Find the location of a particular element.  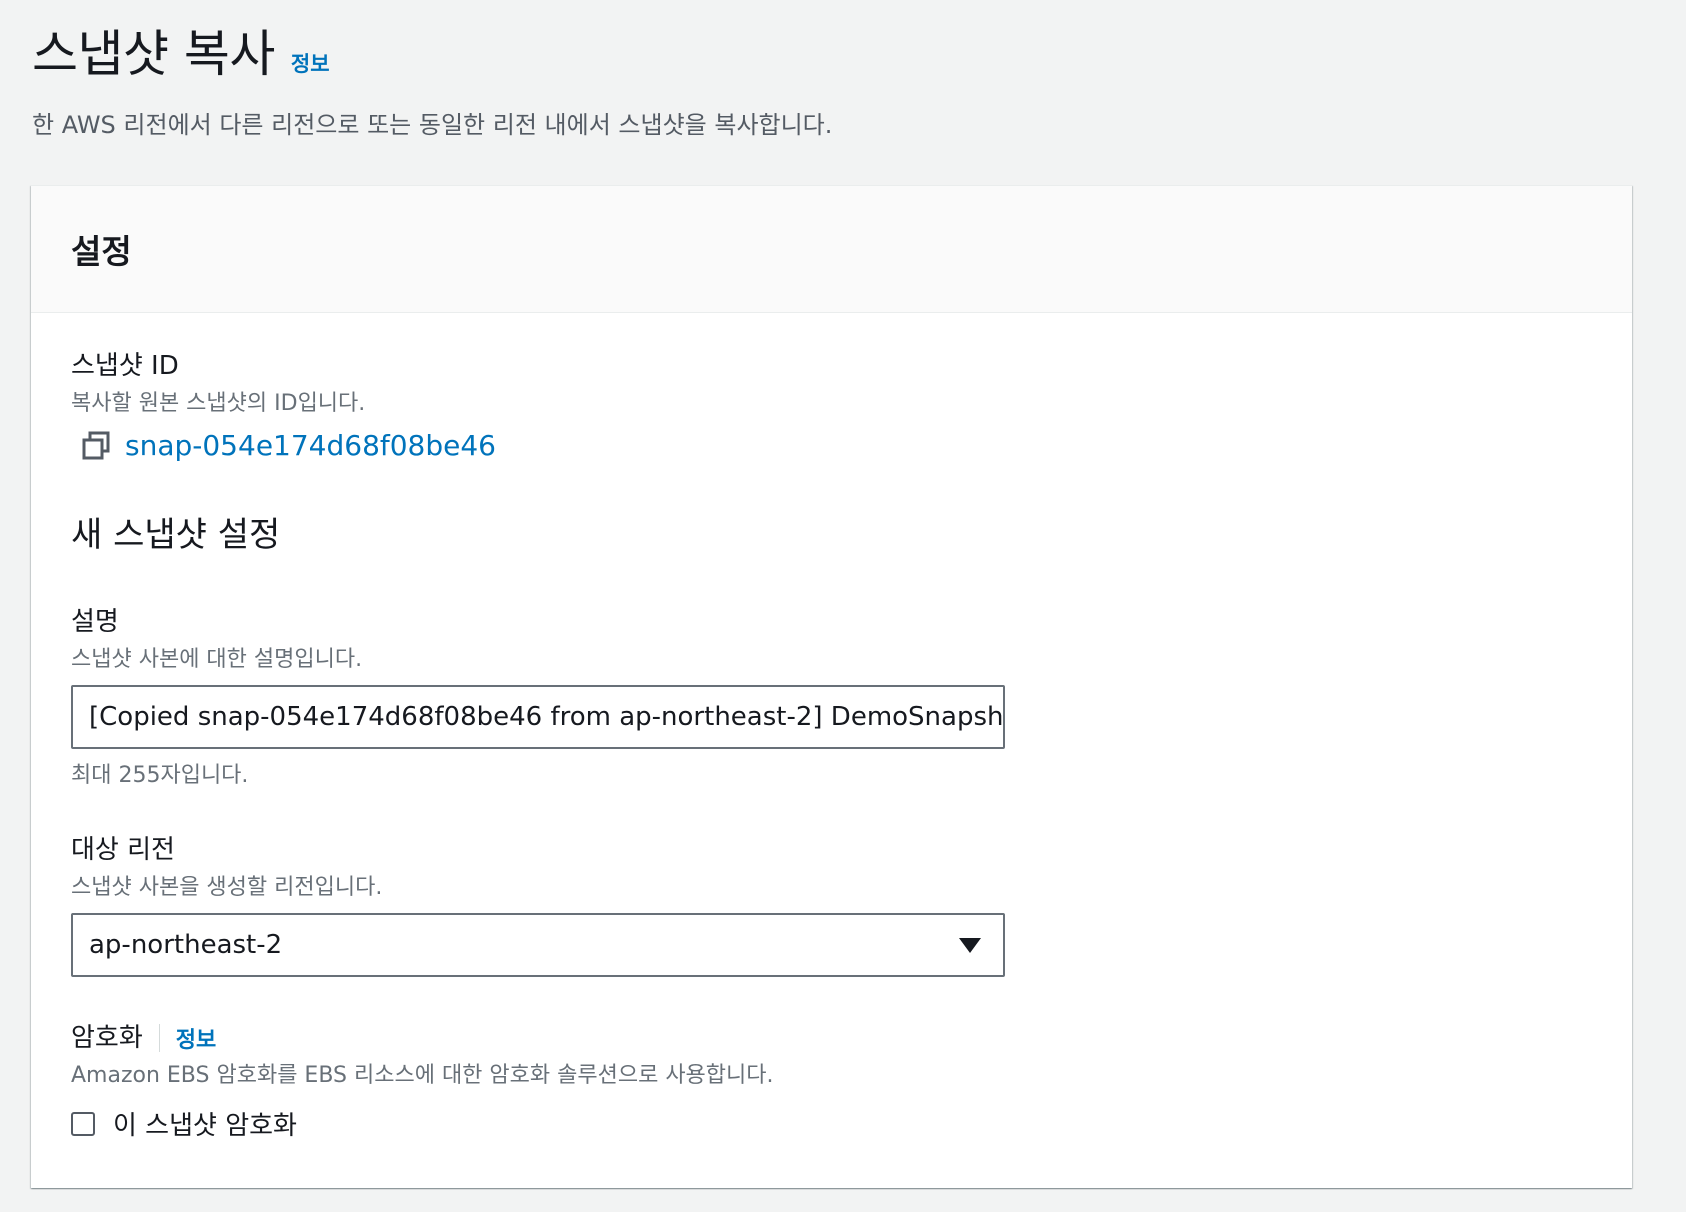

copy-icon is located at coordinates (96, 446).